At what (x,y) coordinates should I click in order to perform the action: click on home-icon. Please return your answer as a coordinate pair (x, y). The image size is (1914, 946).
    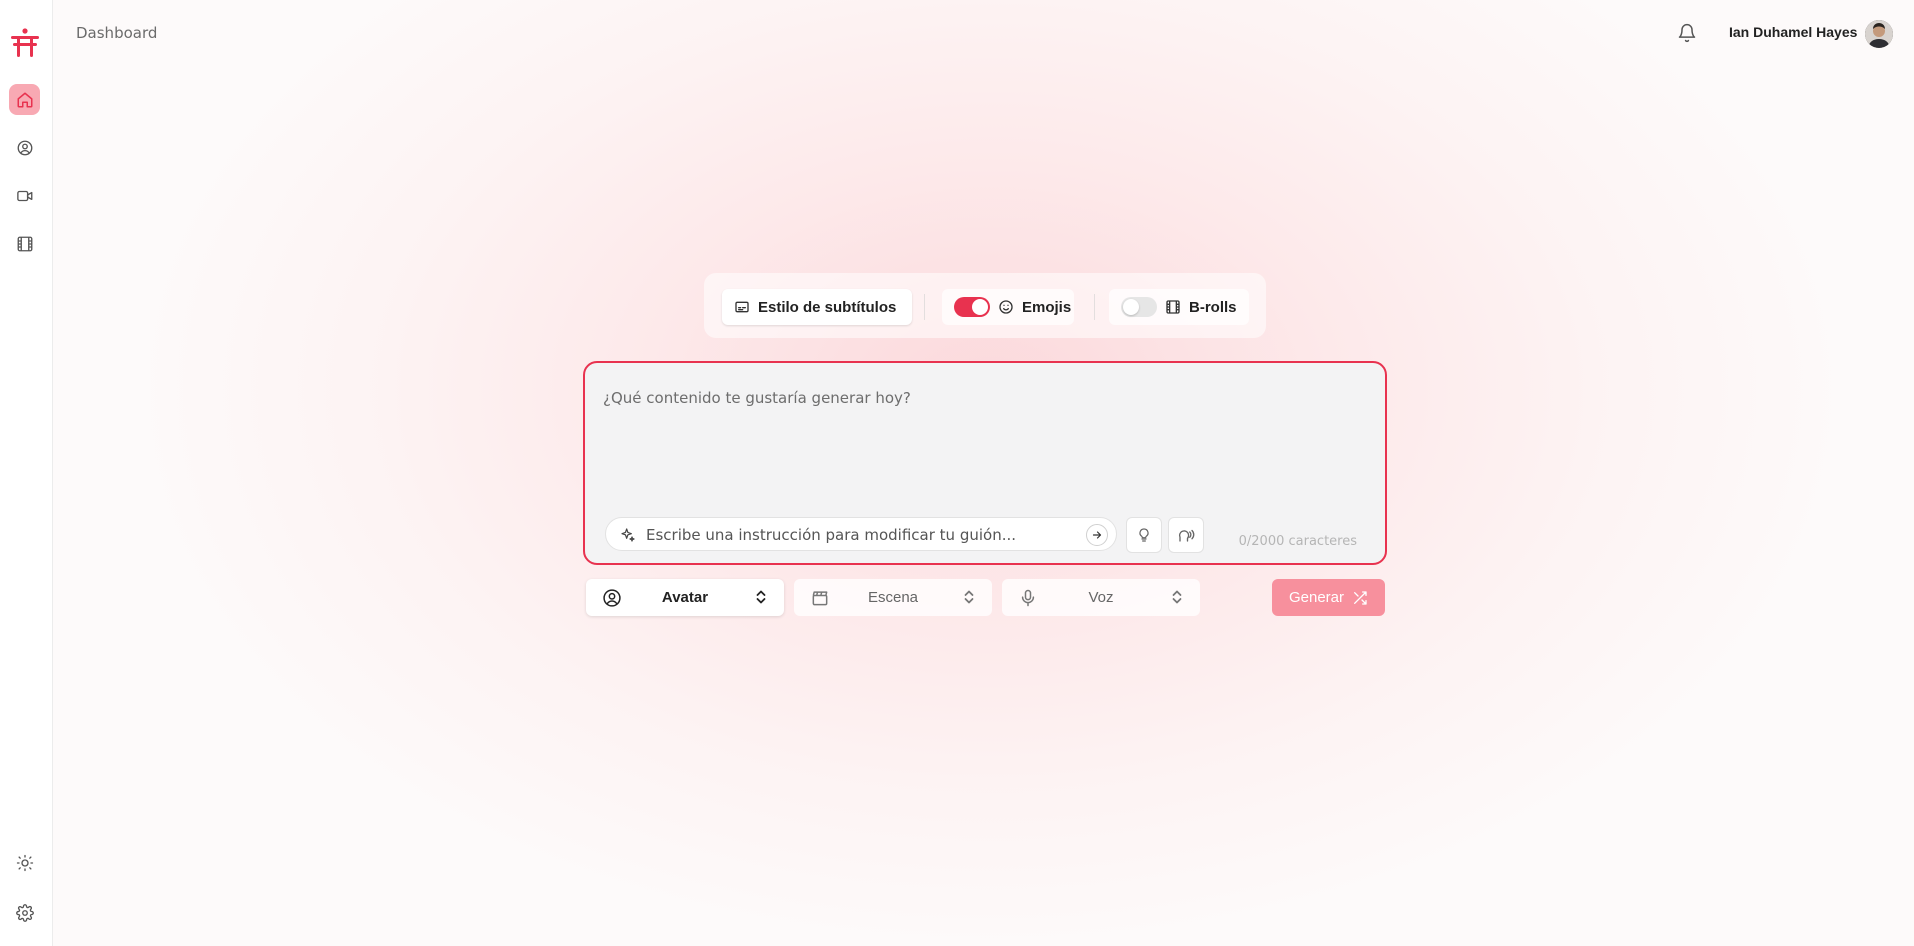
    Looking at the image, I should click on (24, 99).